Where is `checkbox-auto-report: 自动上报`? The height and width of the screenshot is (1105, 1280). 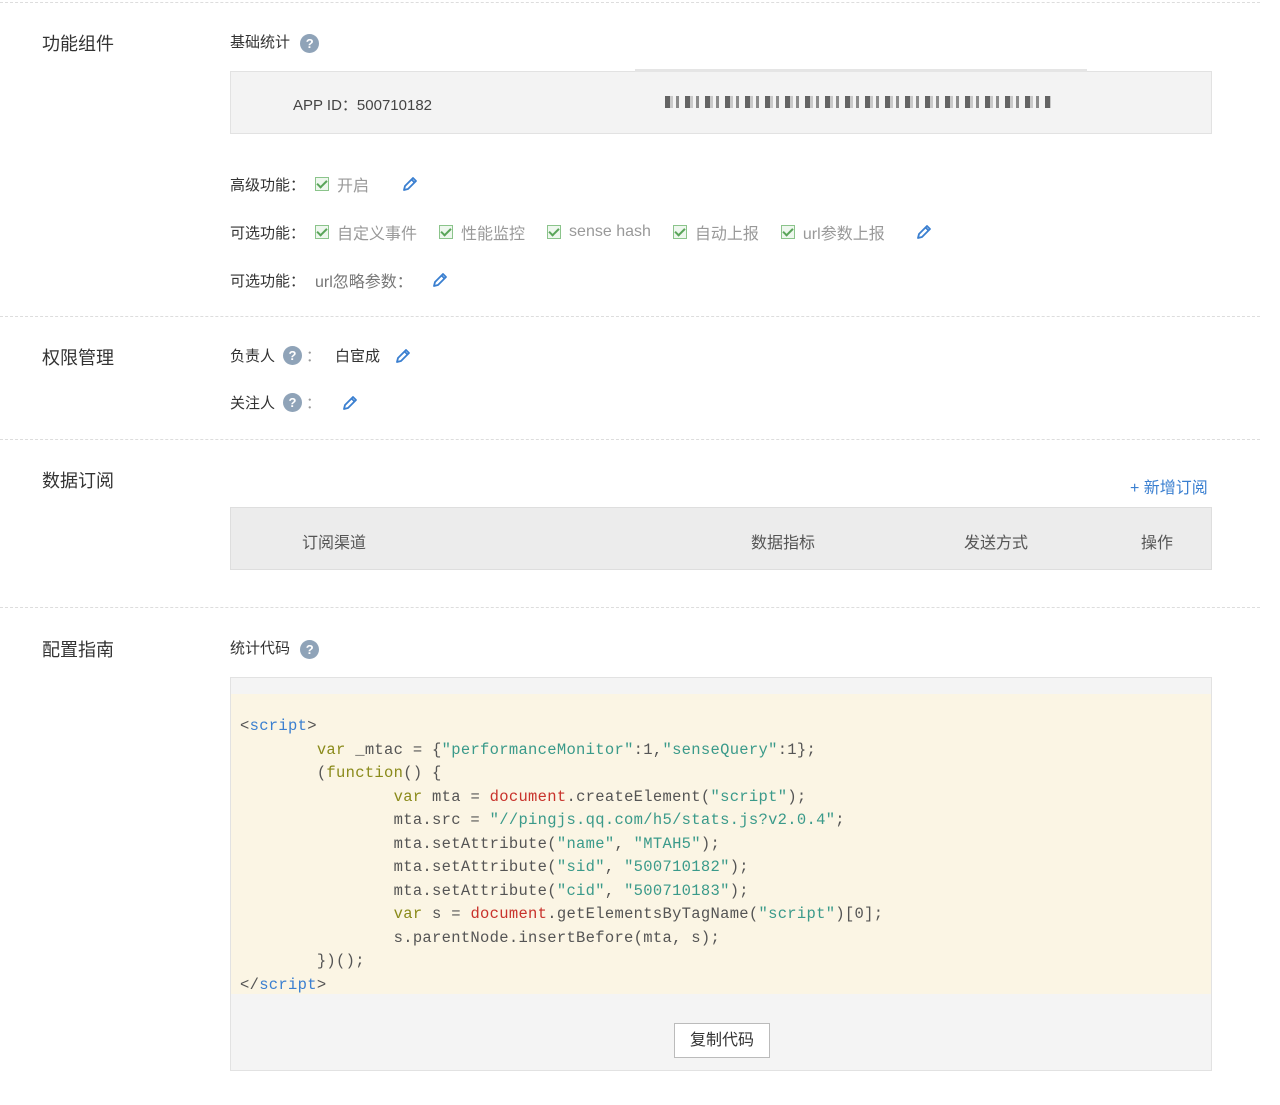
checkbox-auto-report: 自动上报 is located at coordinates (715, 232).